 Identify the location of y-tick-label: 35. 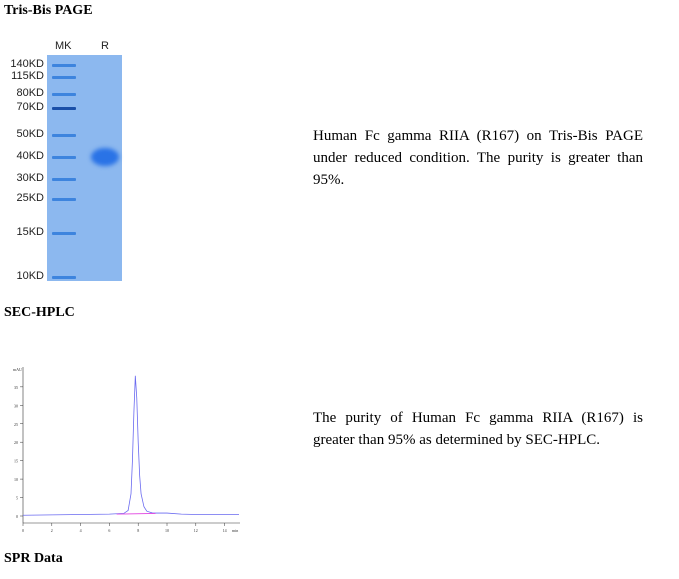
(16, 387).